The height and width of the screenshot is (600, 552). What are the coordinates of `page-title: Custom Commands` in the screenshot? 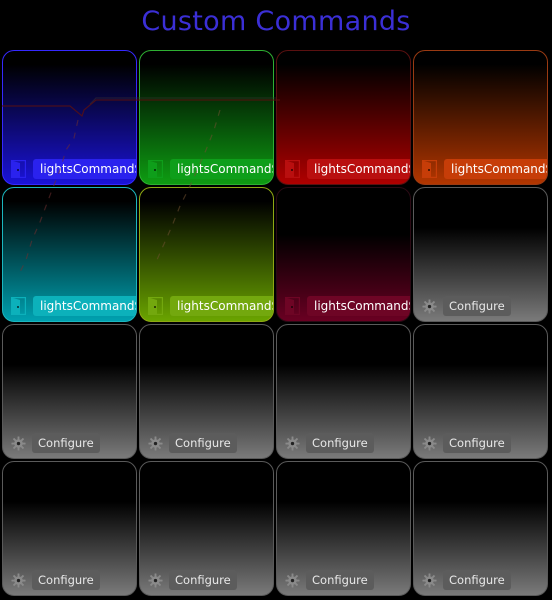 It's located at (276, 21).